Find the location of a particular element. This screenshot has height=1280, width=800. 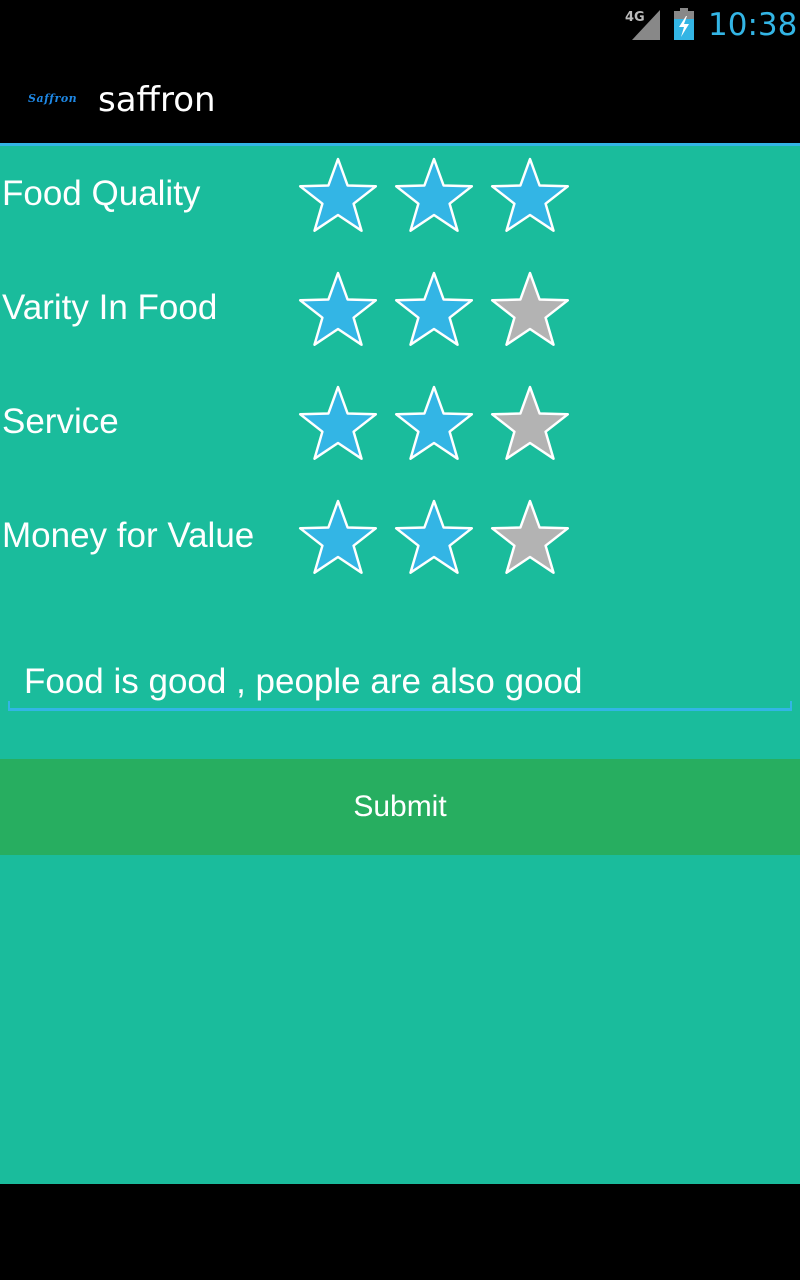

rating-row-service: Service is located at coordinates (400, 419).